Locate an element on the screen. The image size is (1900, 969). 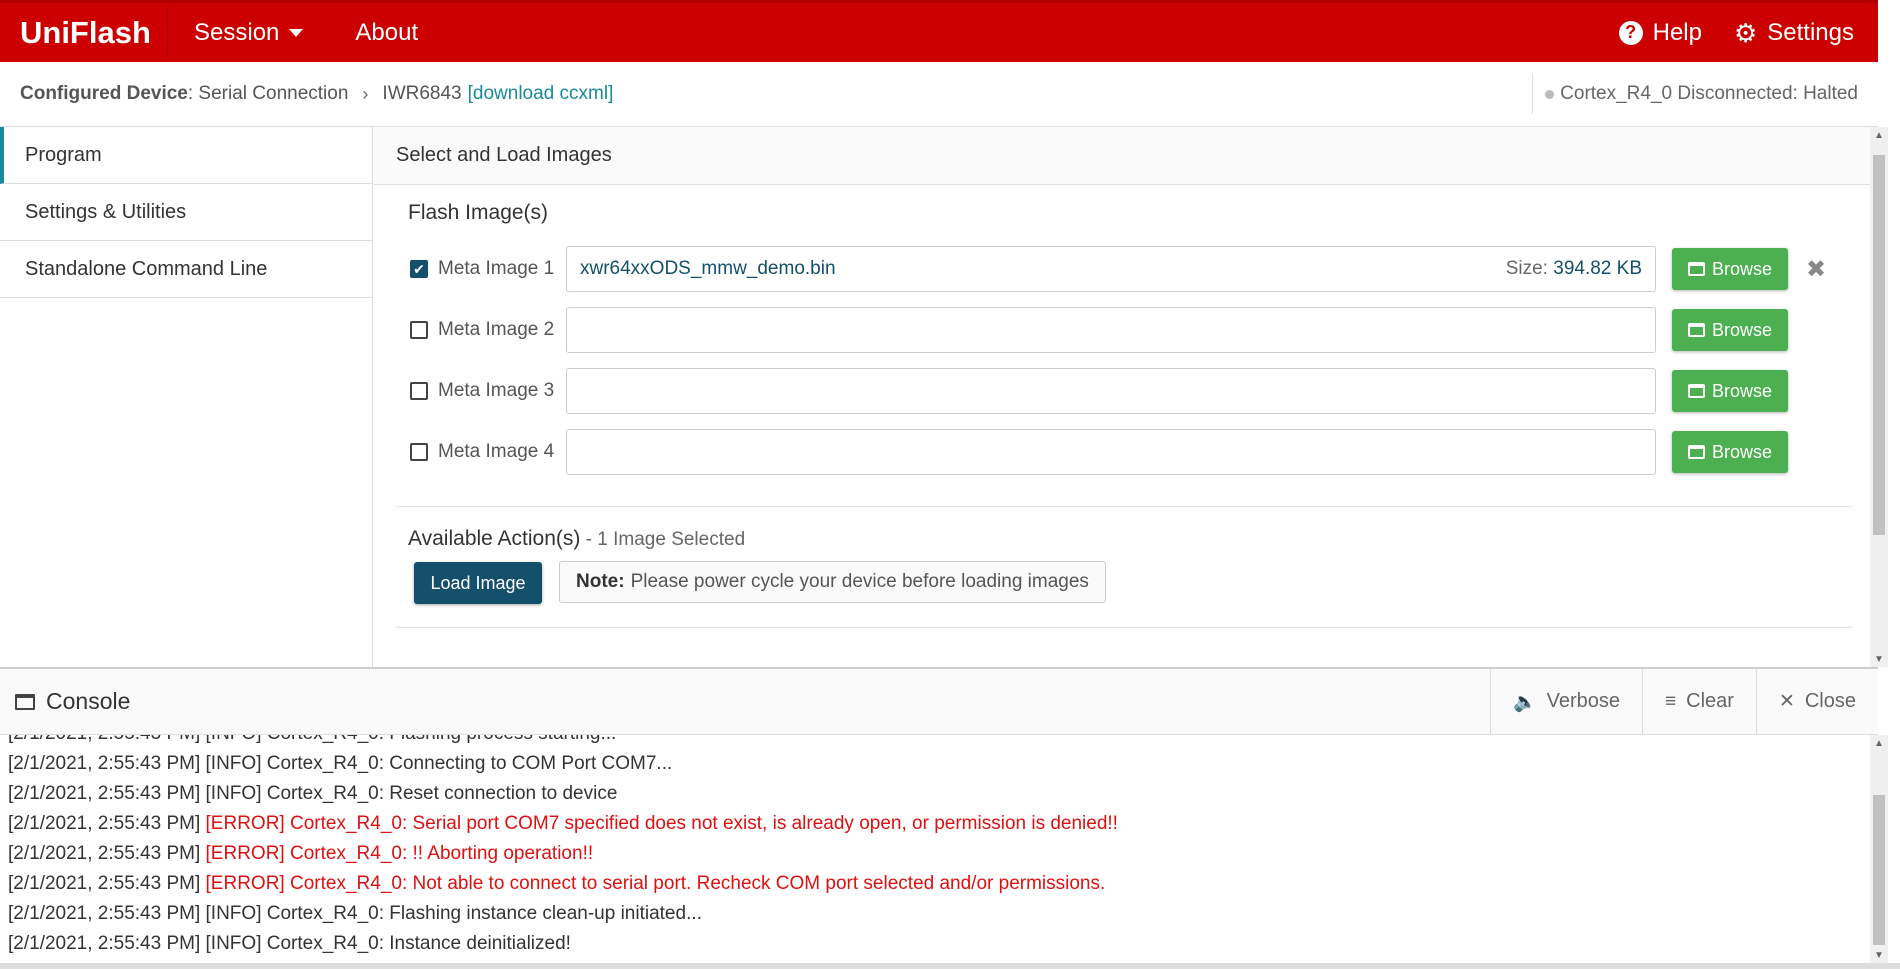
file-size-label: Size: is located at coordinates (1526, 268).